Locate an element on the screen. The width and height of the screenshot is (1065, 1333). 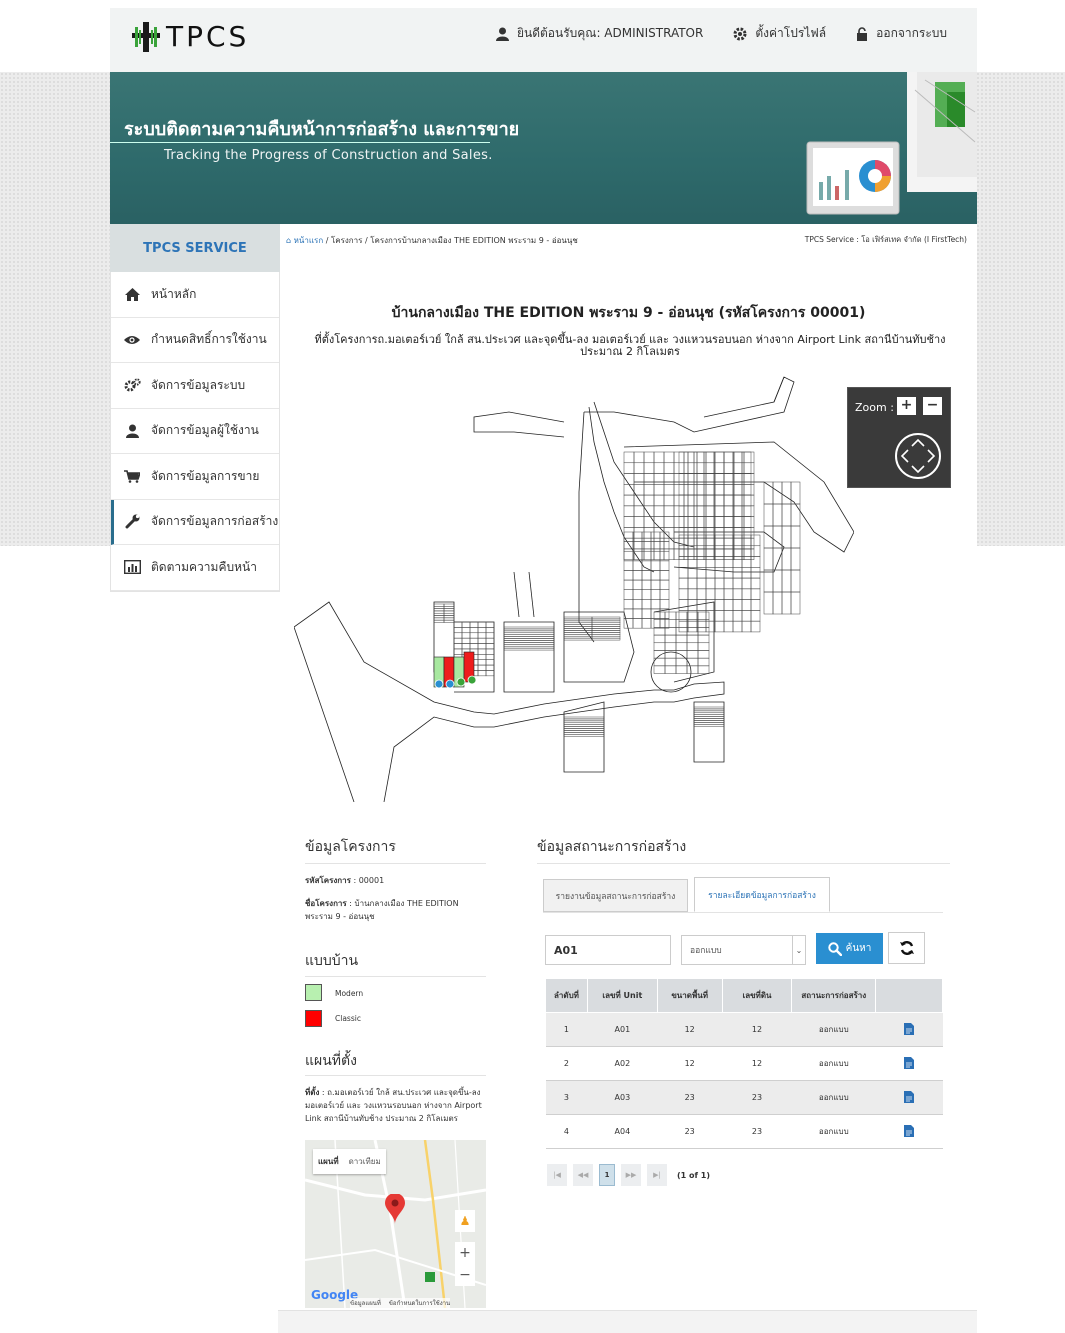
sidebar-item-permissions: กำหนดสิทธิ์การใช้งาน is located at coordinates (195, 340).